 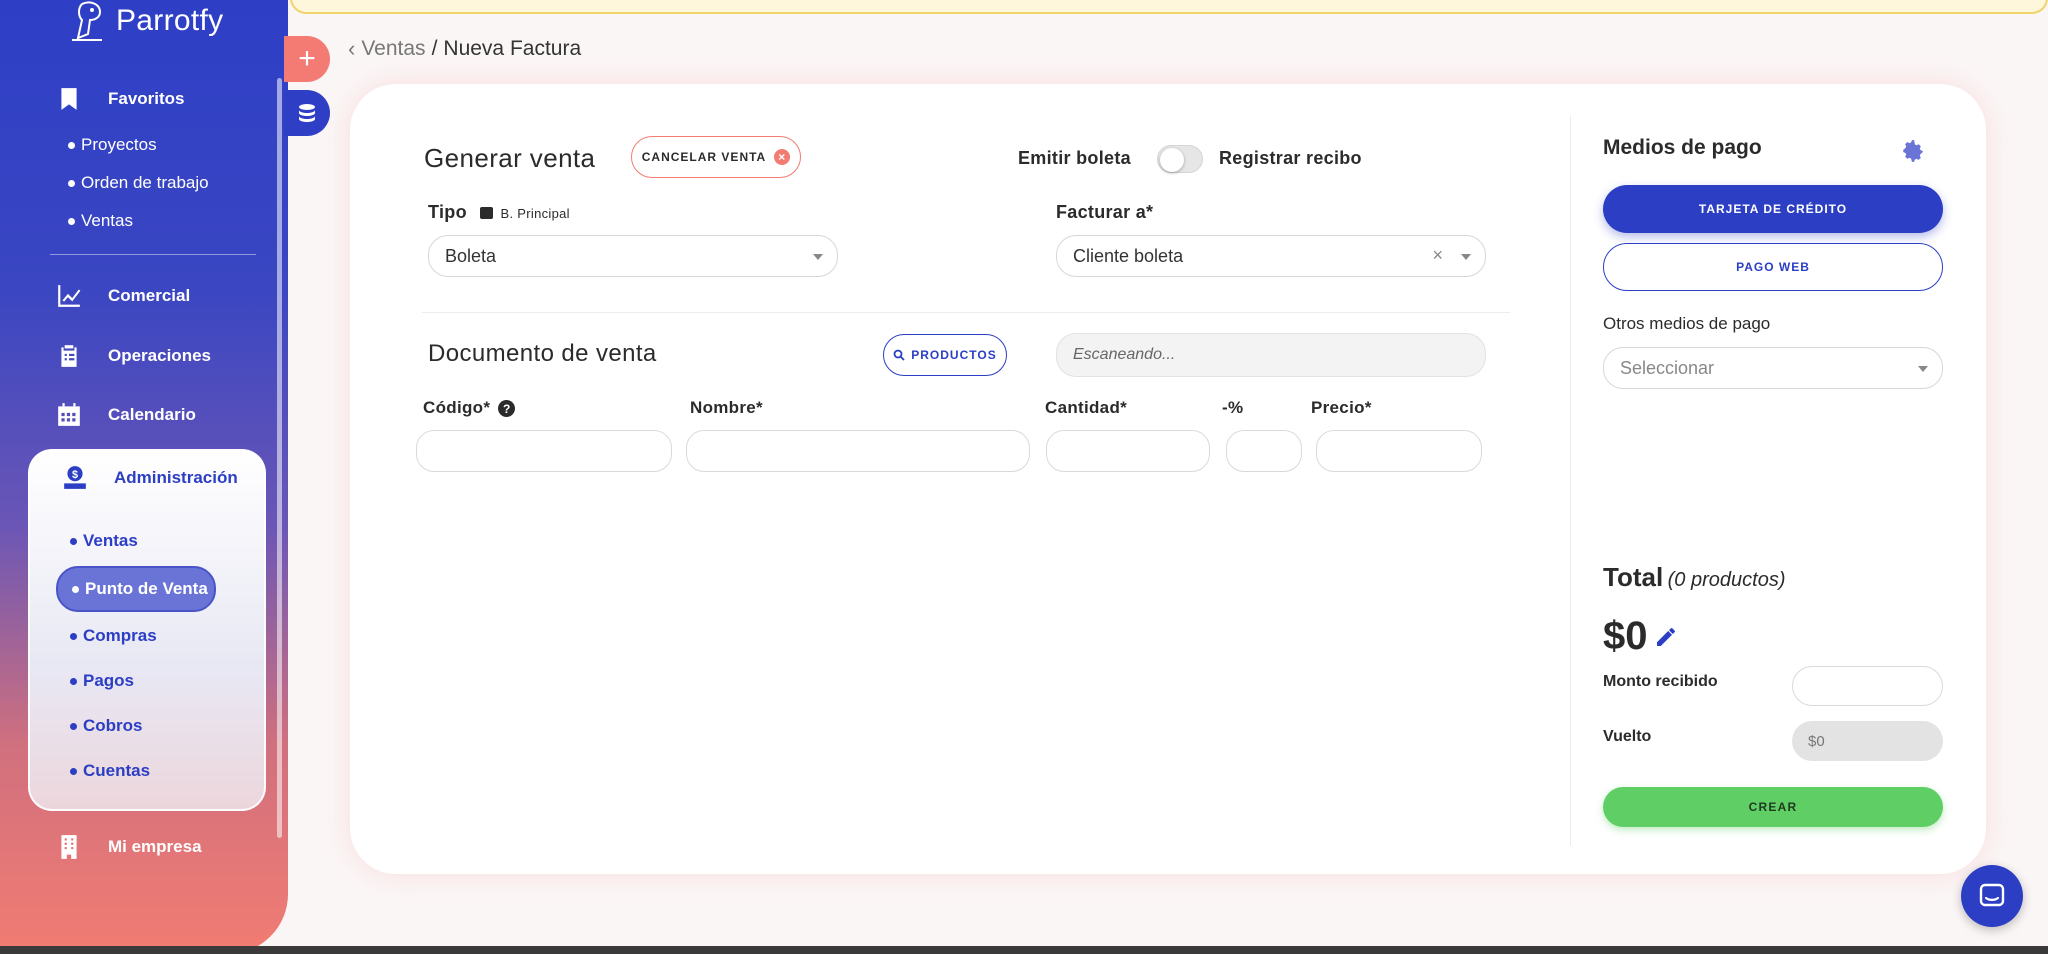 I want to click on sidebar-sub-label: Punto de Venta, so click(x=146, y=588).